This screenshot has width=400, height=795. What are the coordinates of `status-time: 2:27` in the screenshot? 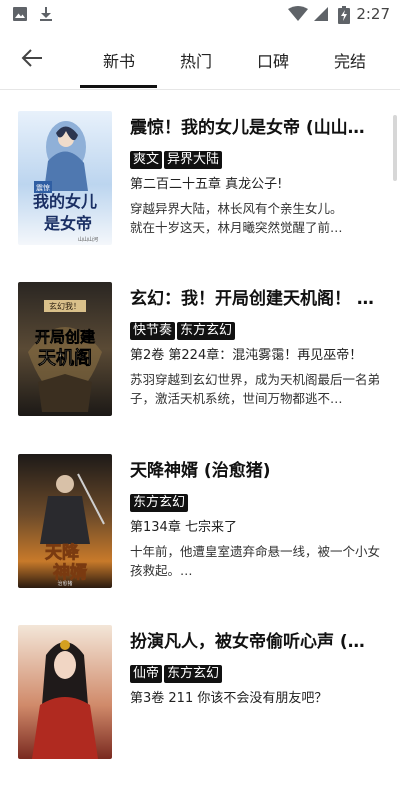 It's located at (373, 14).